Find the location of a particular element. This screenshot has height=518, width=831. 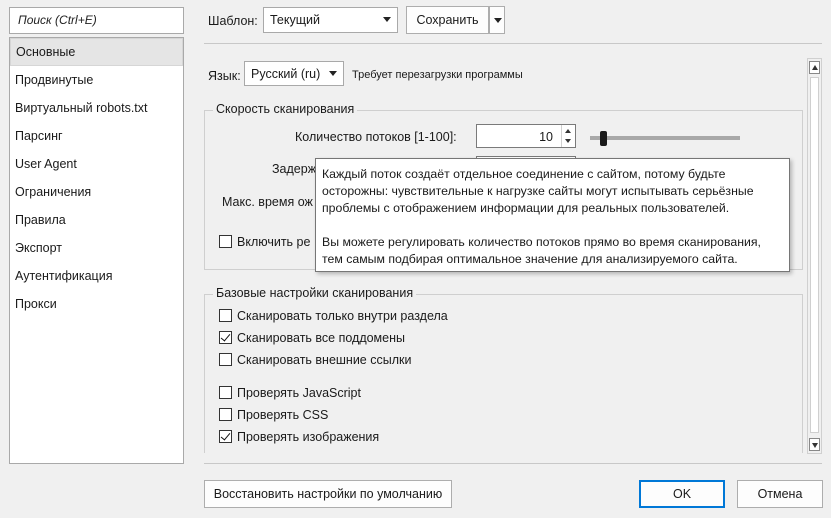

option-label: Сканировать только внутри раздела is located at coordinates (342, 316).